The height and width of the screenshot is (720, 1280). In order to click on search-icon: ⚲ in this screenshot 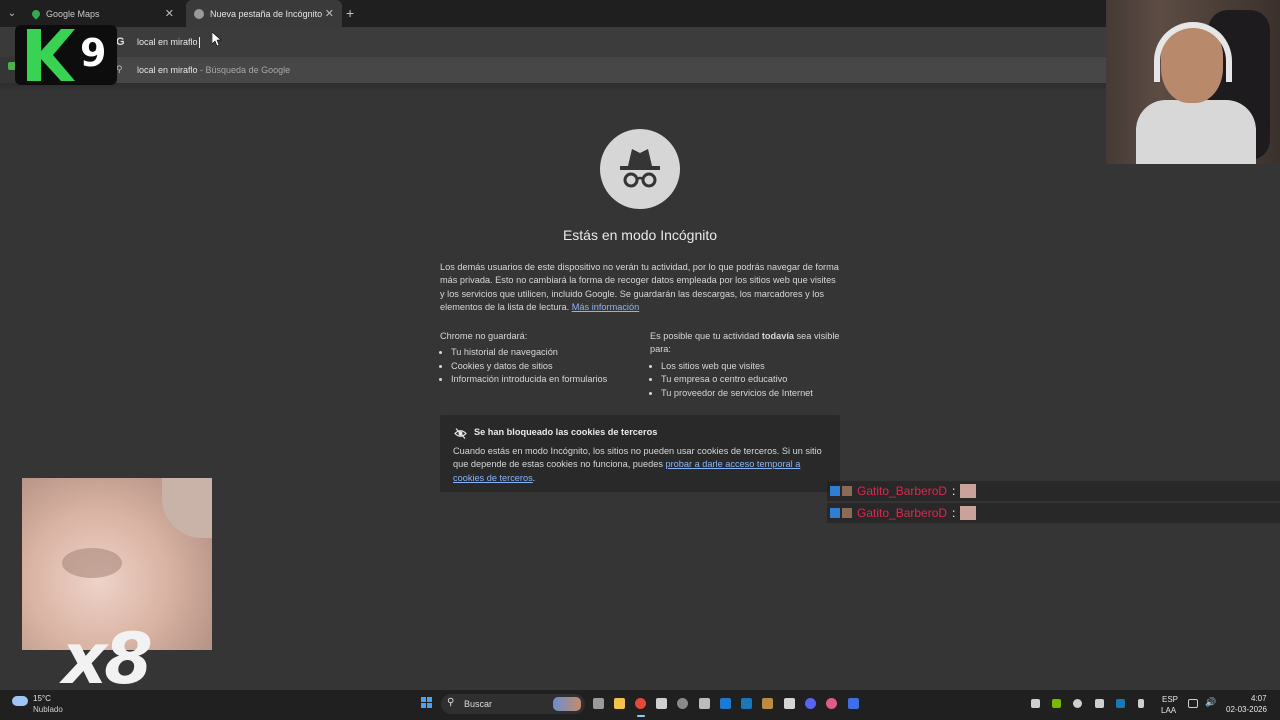, I will do `click(451, 702)`.